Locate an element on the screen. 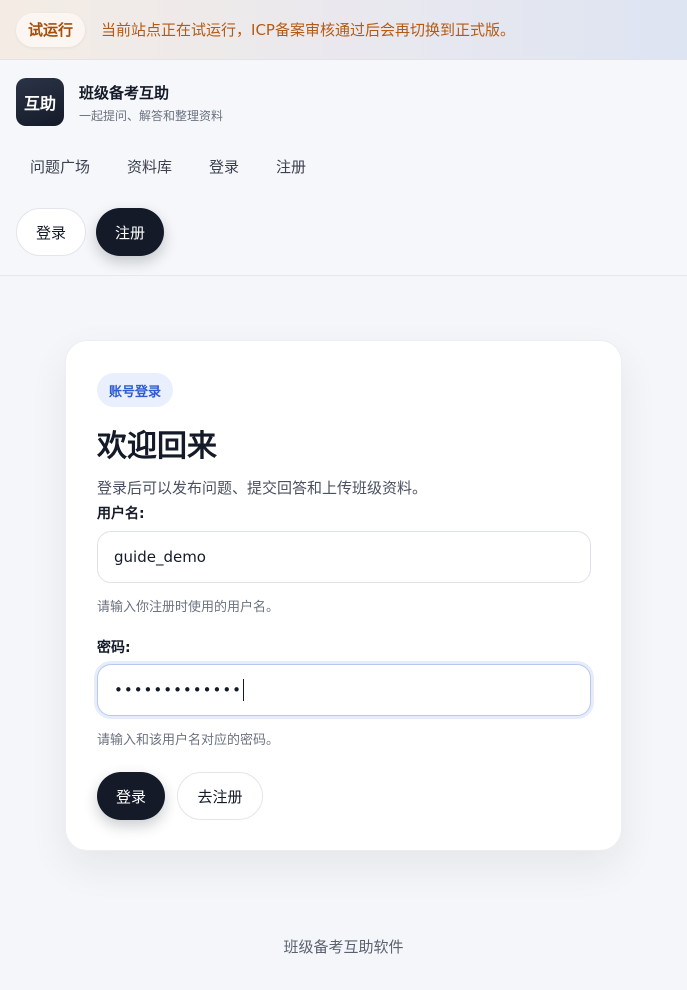 The image size is (687, 990). site-name: 班级备考互助 is located at coordinates (124, 92).